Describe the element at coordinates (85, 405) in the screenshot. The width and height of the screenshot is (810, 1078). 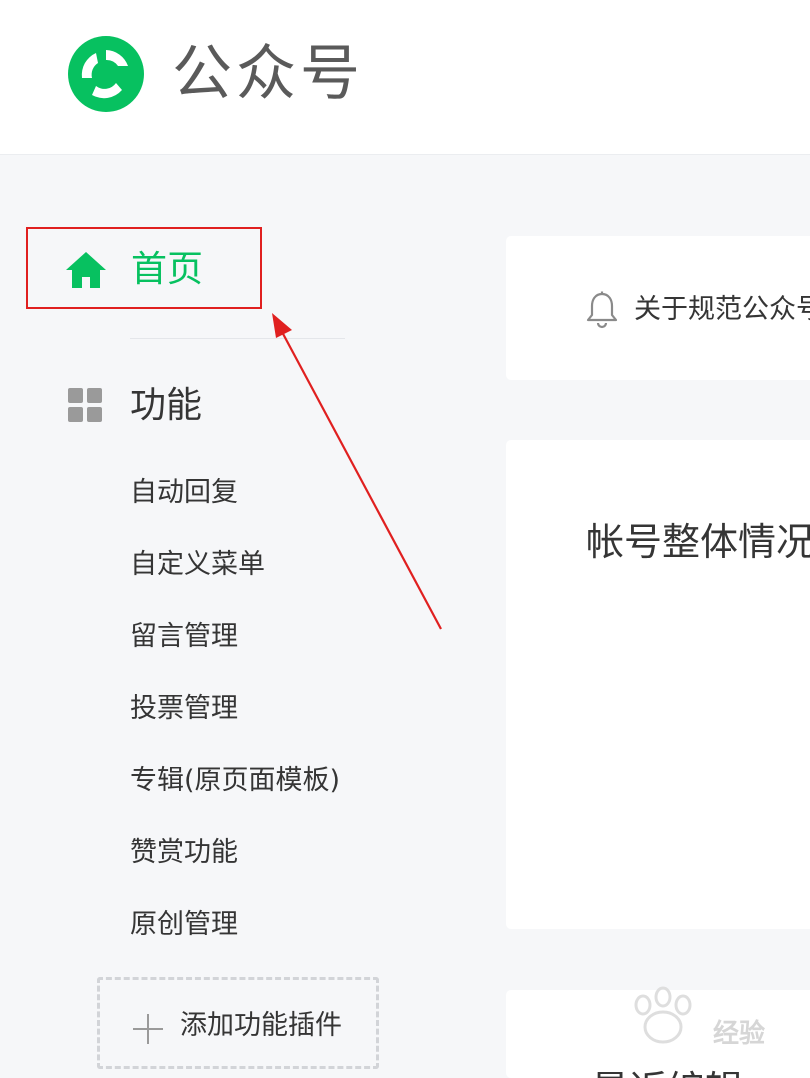
I see `grid-icon` at that location.